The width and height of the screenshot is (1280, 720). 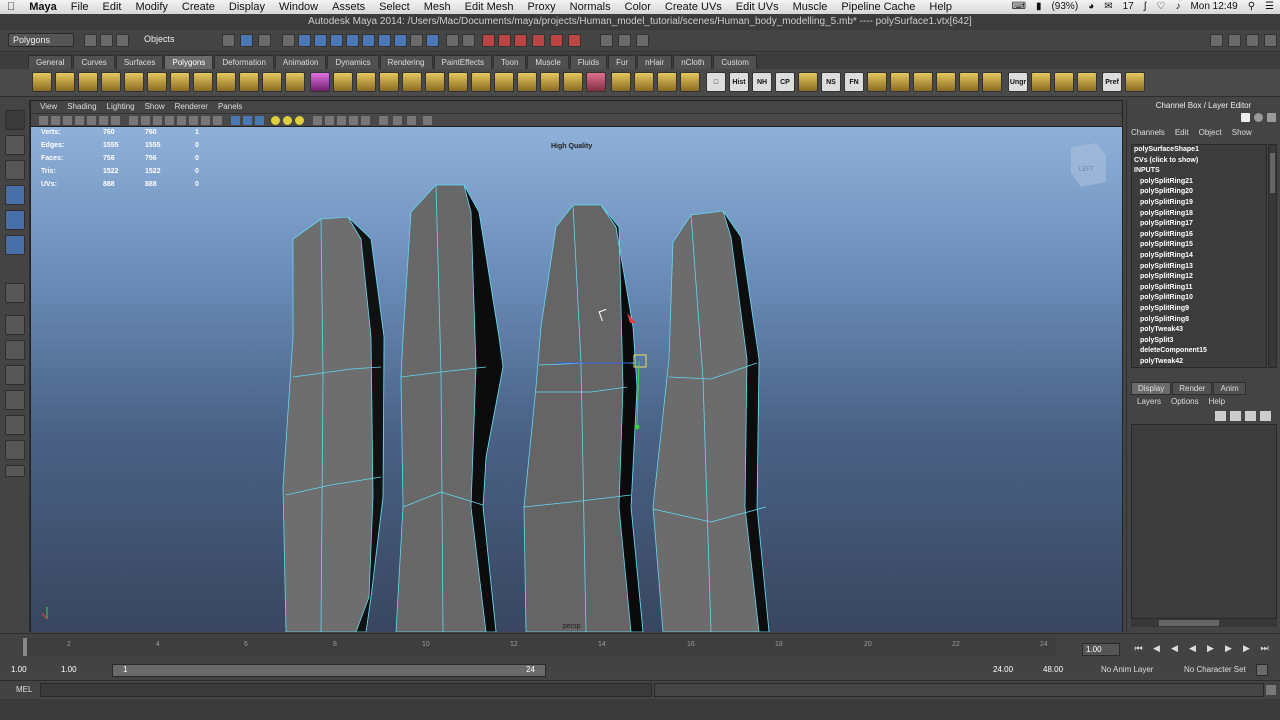 What do you see at coordinates (180, 82) in the screenshot?
I see `poly-pyramid-icon` at bounding box center [180, 82].